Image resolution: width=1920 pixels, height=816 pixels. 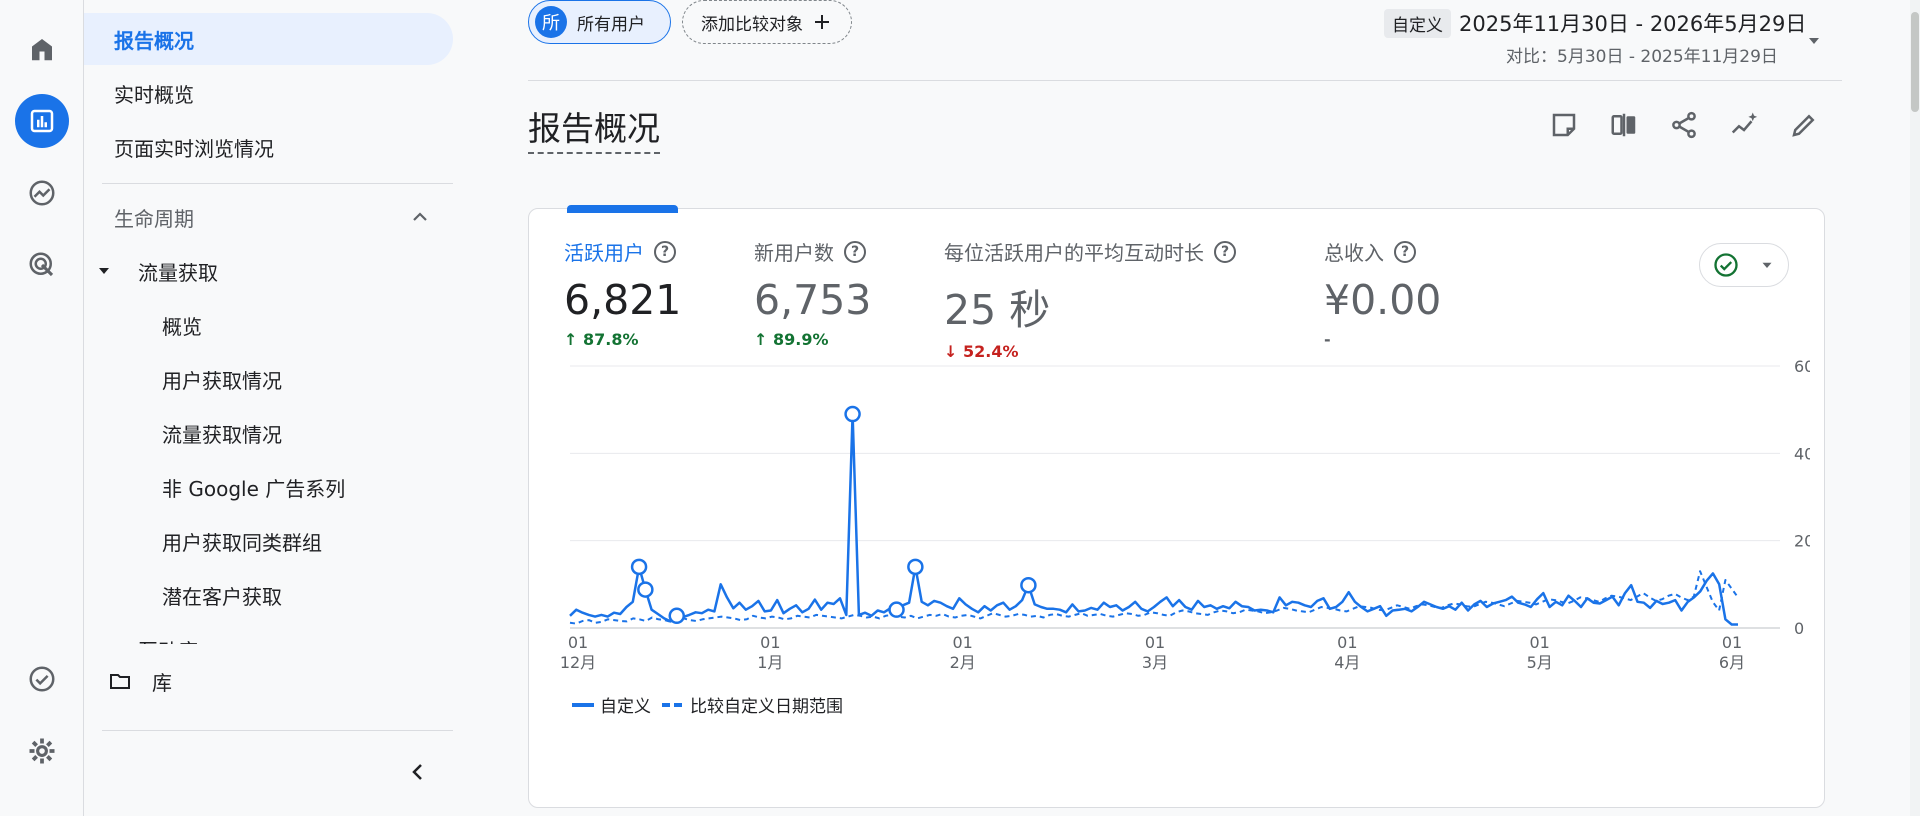 I want to click on nav-item-label: 页面实时浏览情况, so click(x=194, y=148).